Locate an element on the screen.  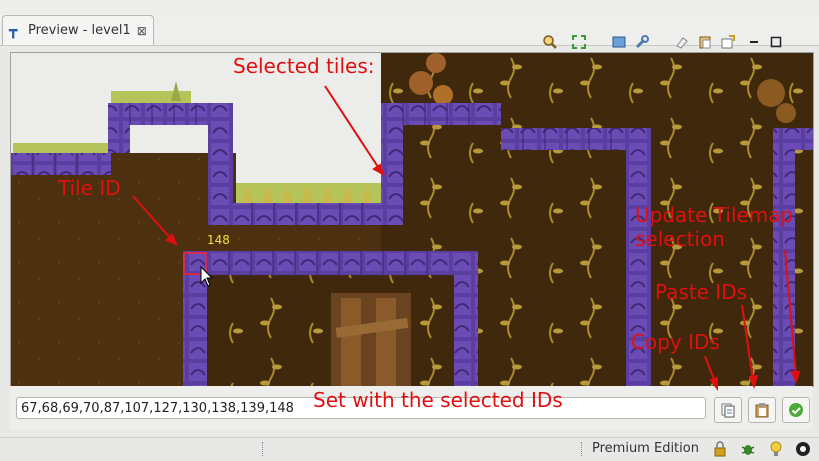
annotation-tile-id: Tile ID is located at coordinates (89, 188).